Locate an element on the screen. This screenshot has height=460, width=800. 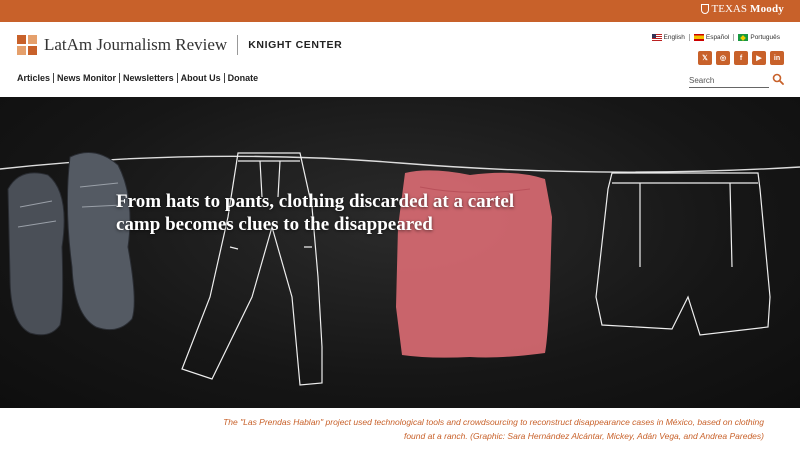
logo-mark-icon is located at coordinates (27, 45).